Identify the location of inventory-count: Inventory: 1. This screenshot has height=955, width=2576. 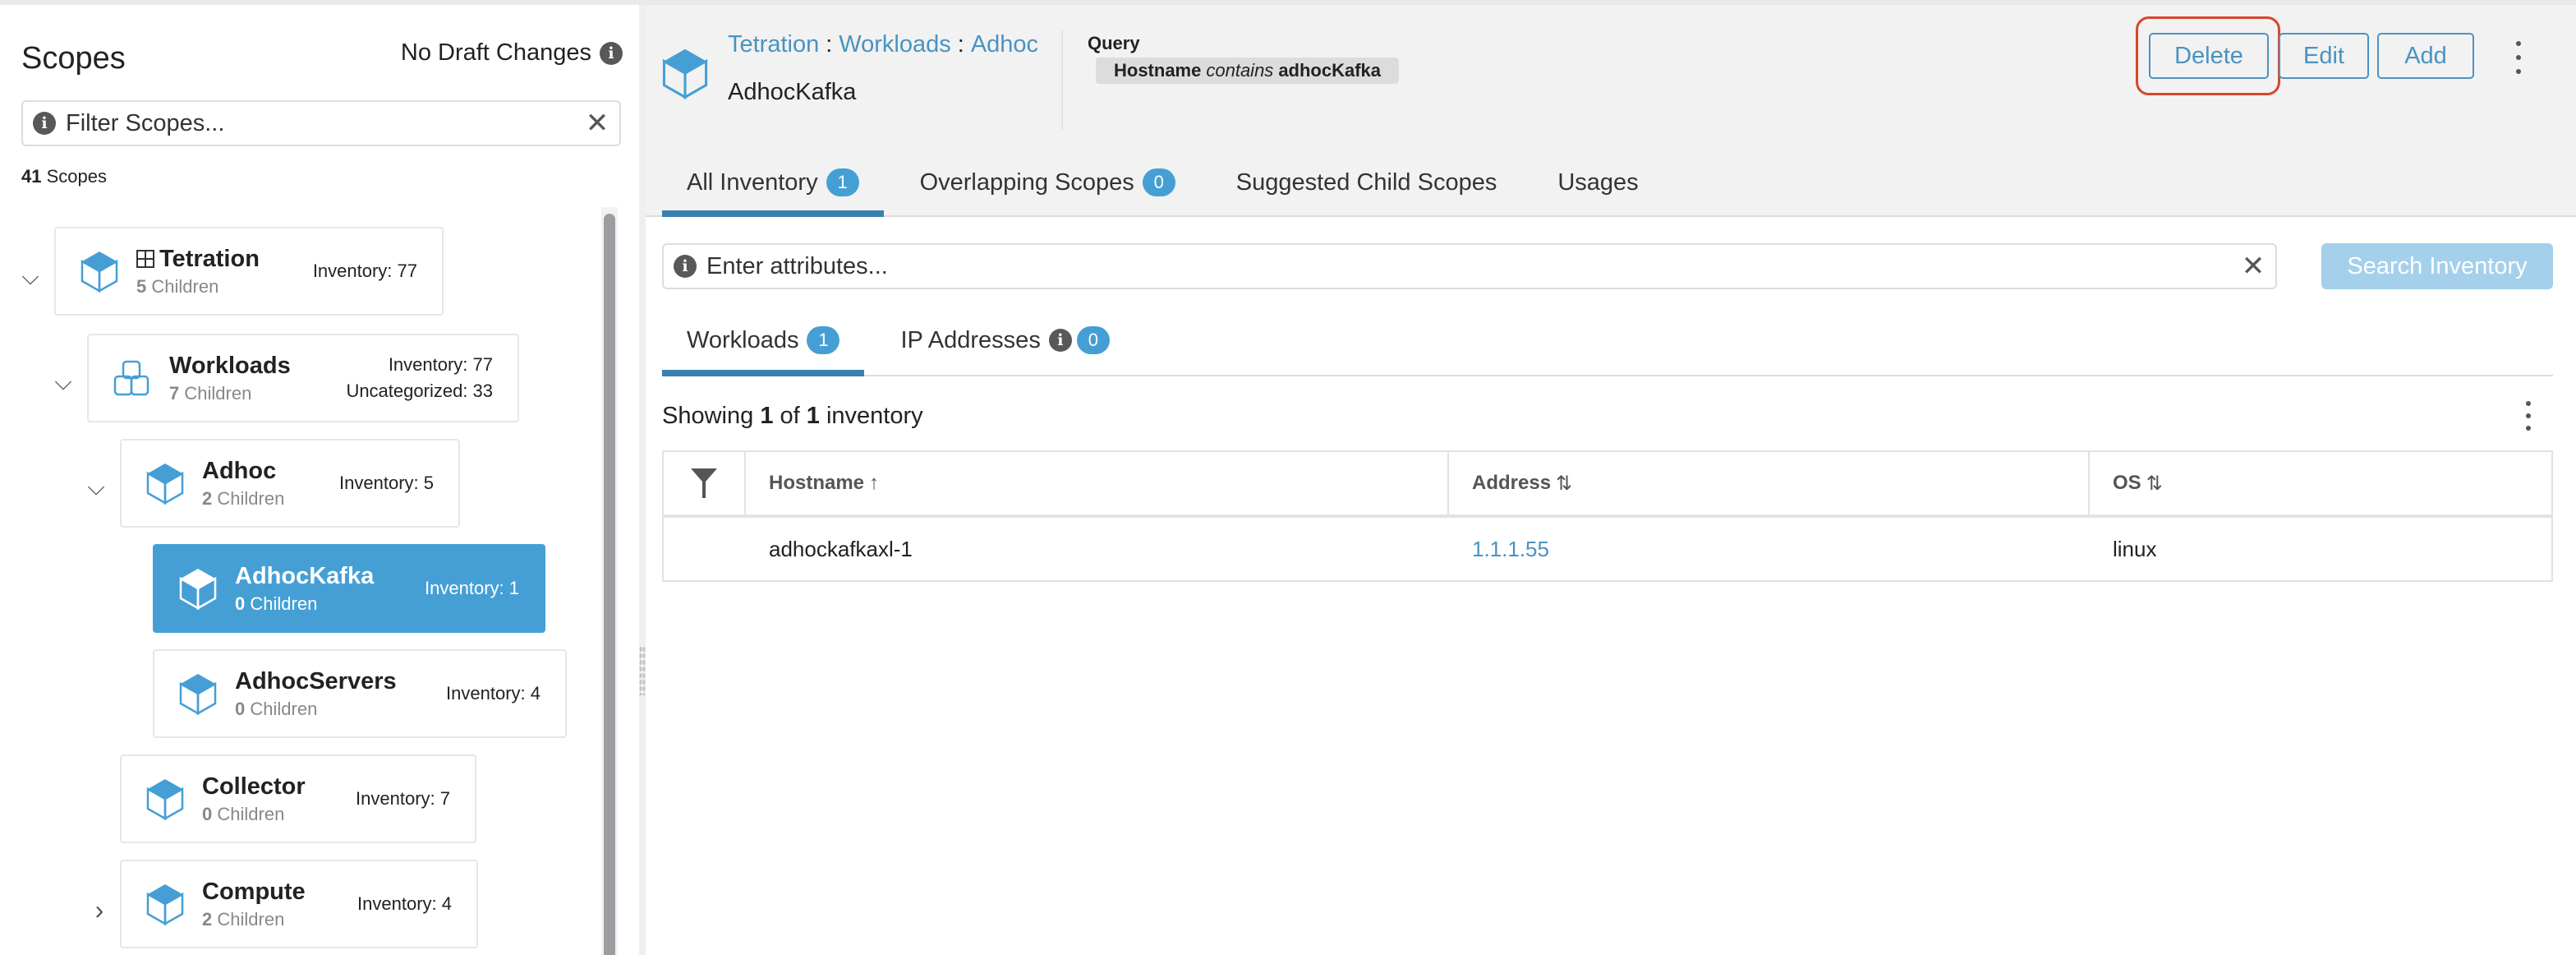
(472, 588).